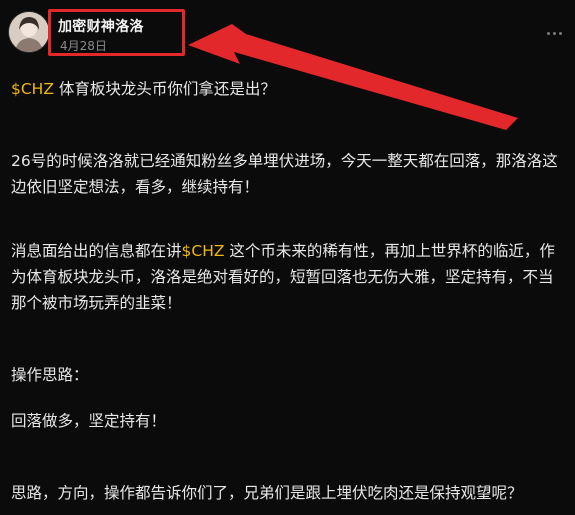  I want to click on post-date: 4月28日, so click(83, 46).